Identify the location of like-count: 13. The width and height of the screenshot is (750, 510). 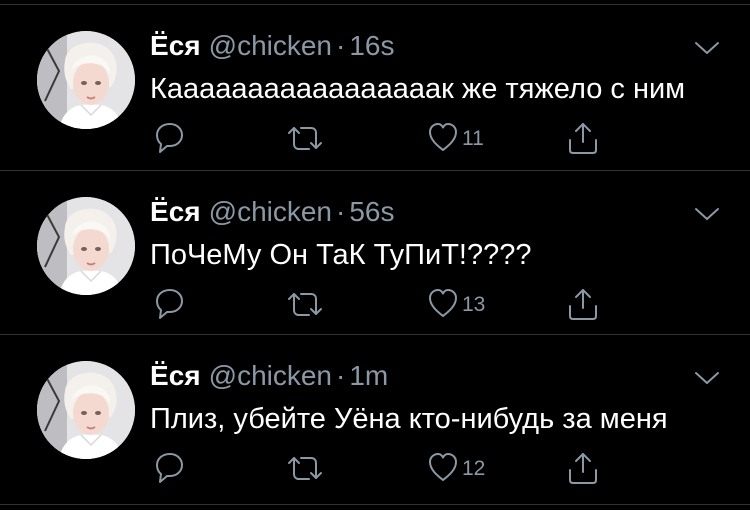
(474, 304).